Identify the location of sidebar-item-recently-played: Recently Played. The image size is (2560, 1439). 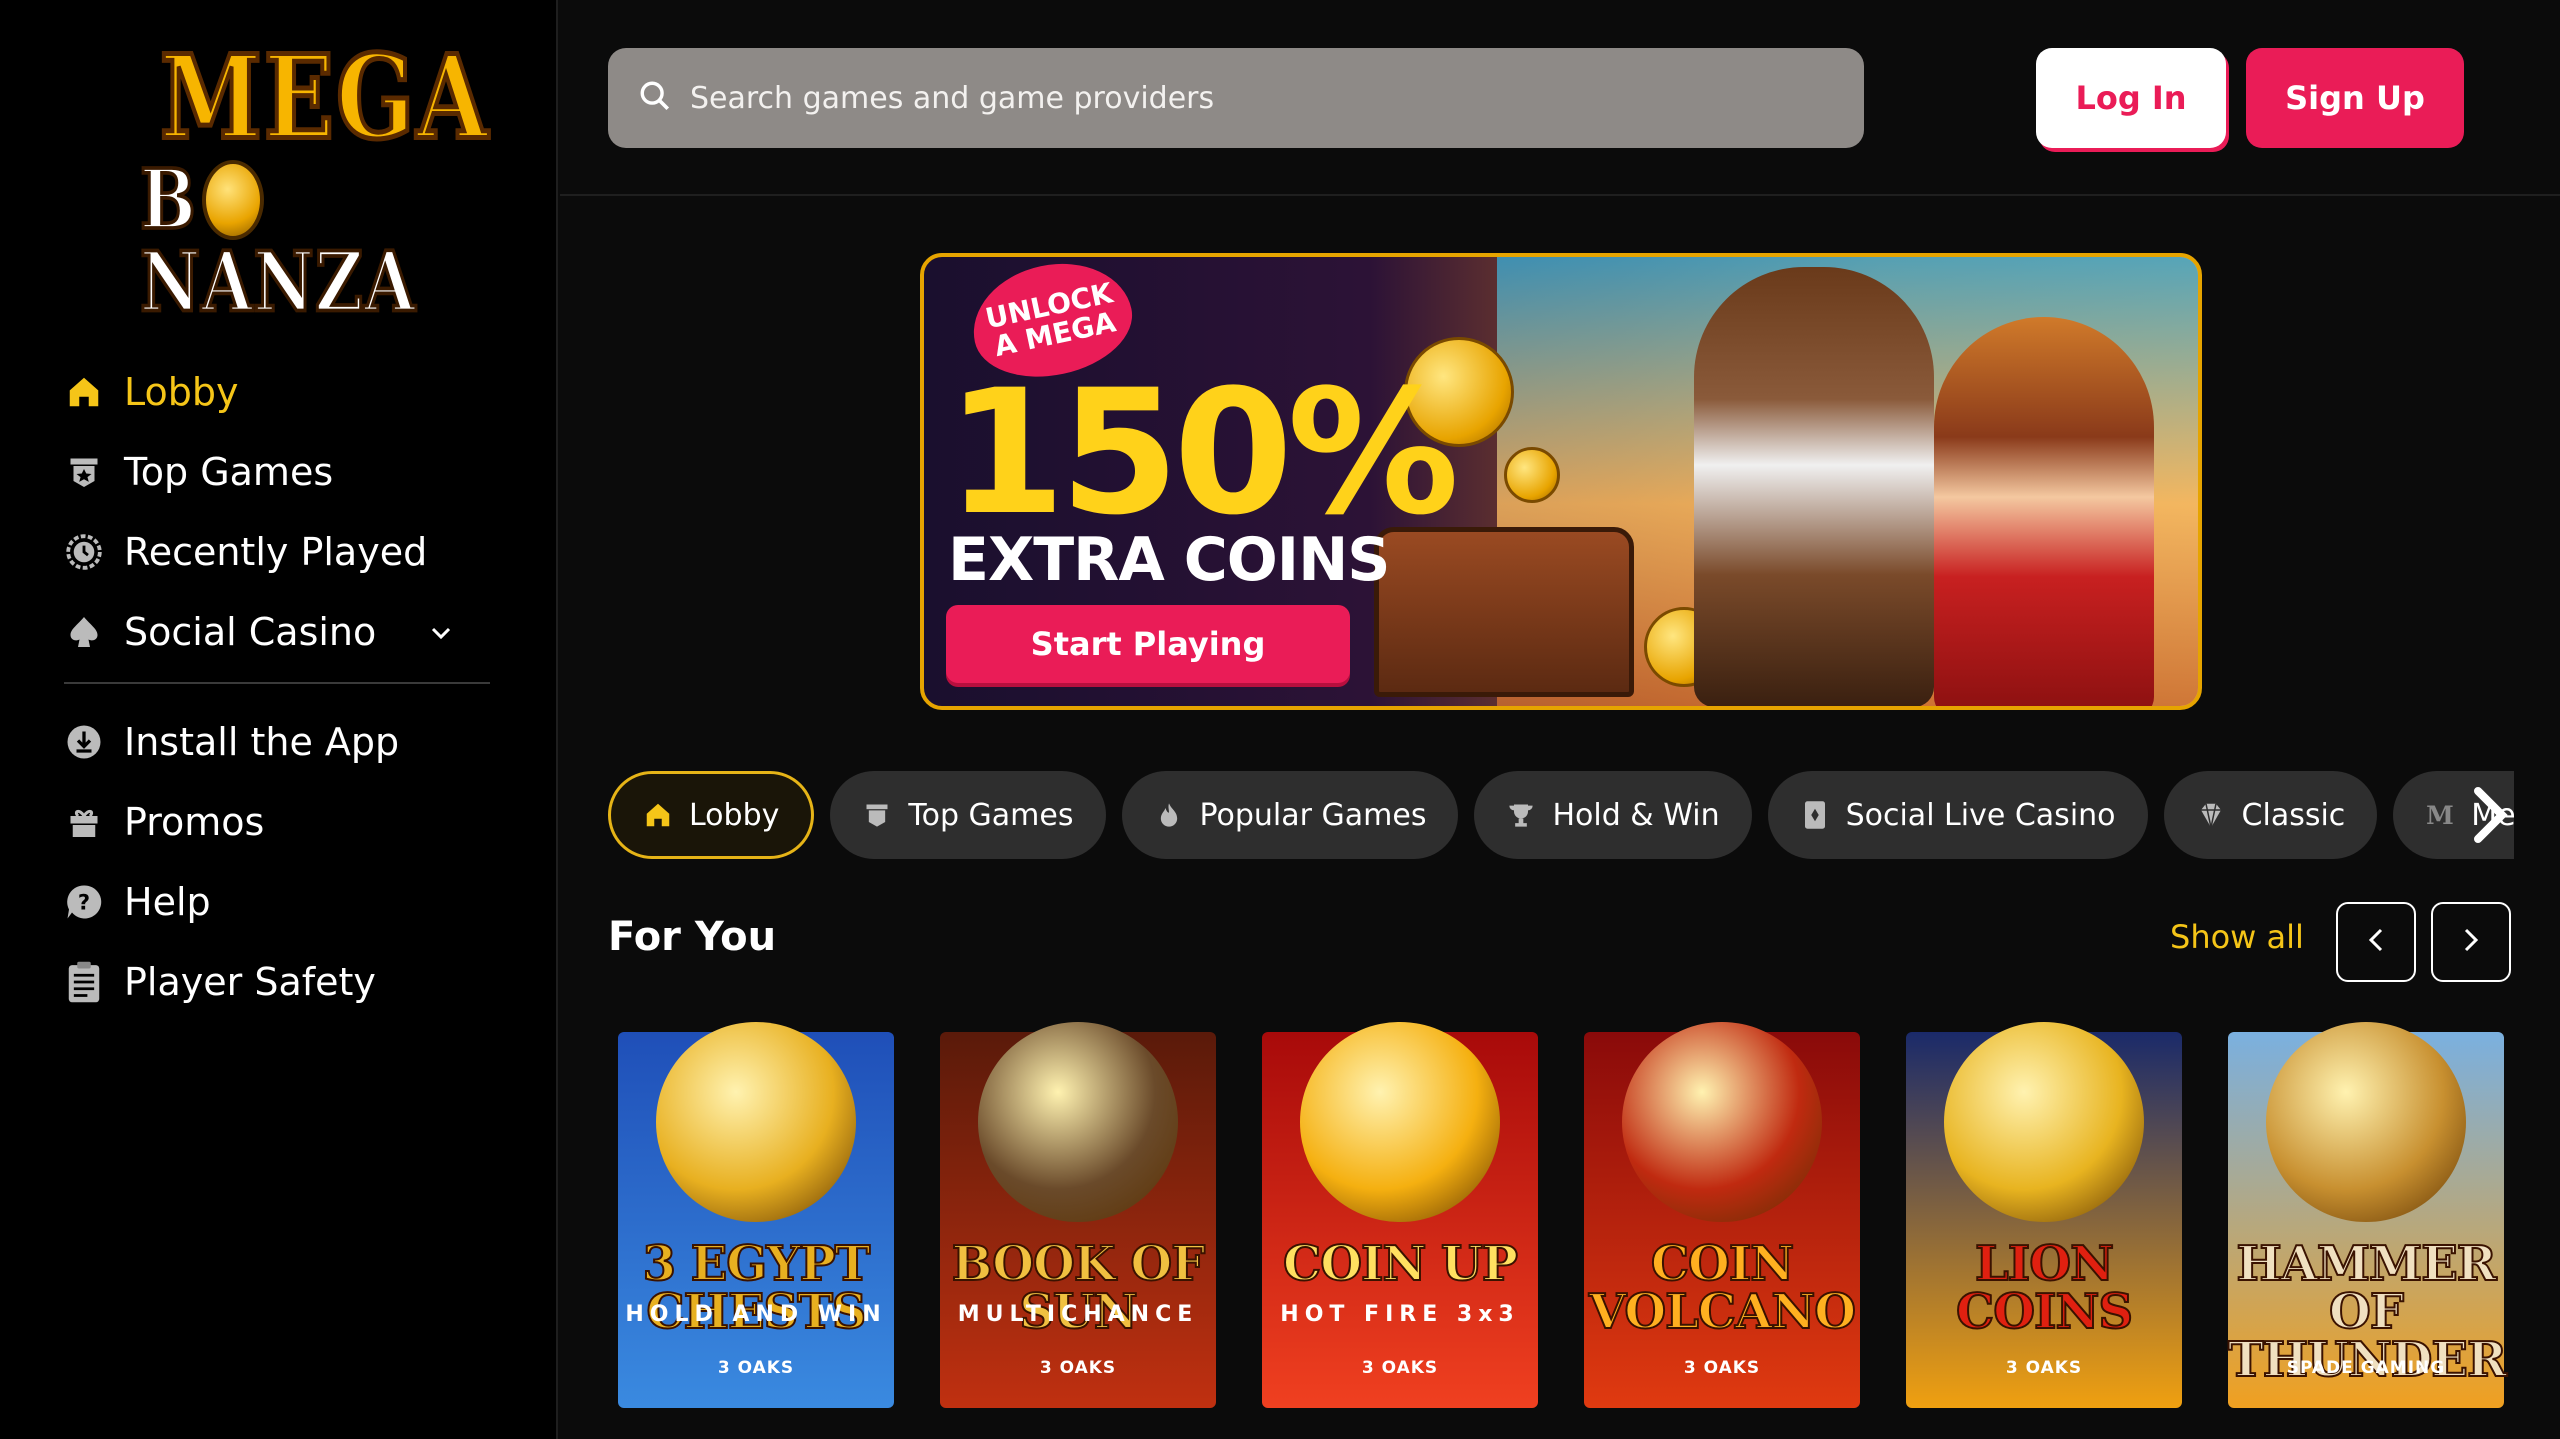
(278, 552).